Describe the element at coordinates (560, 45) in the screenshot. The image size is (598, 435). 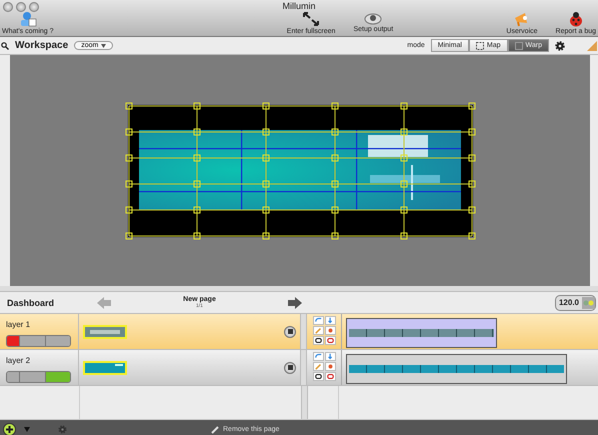
I see `gear-icon` at that location.